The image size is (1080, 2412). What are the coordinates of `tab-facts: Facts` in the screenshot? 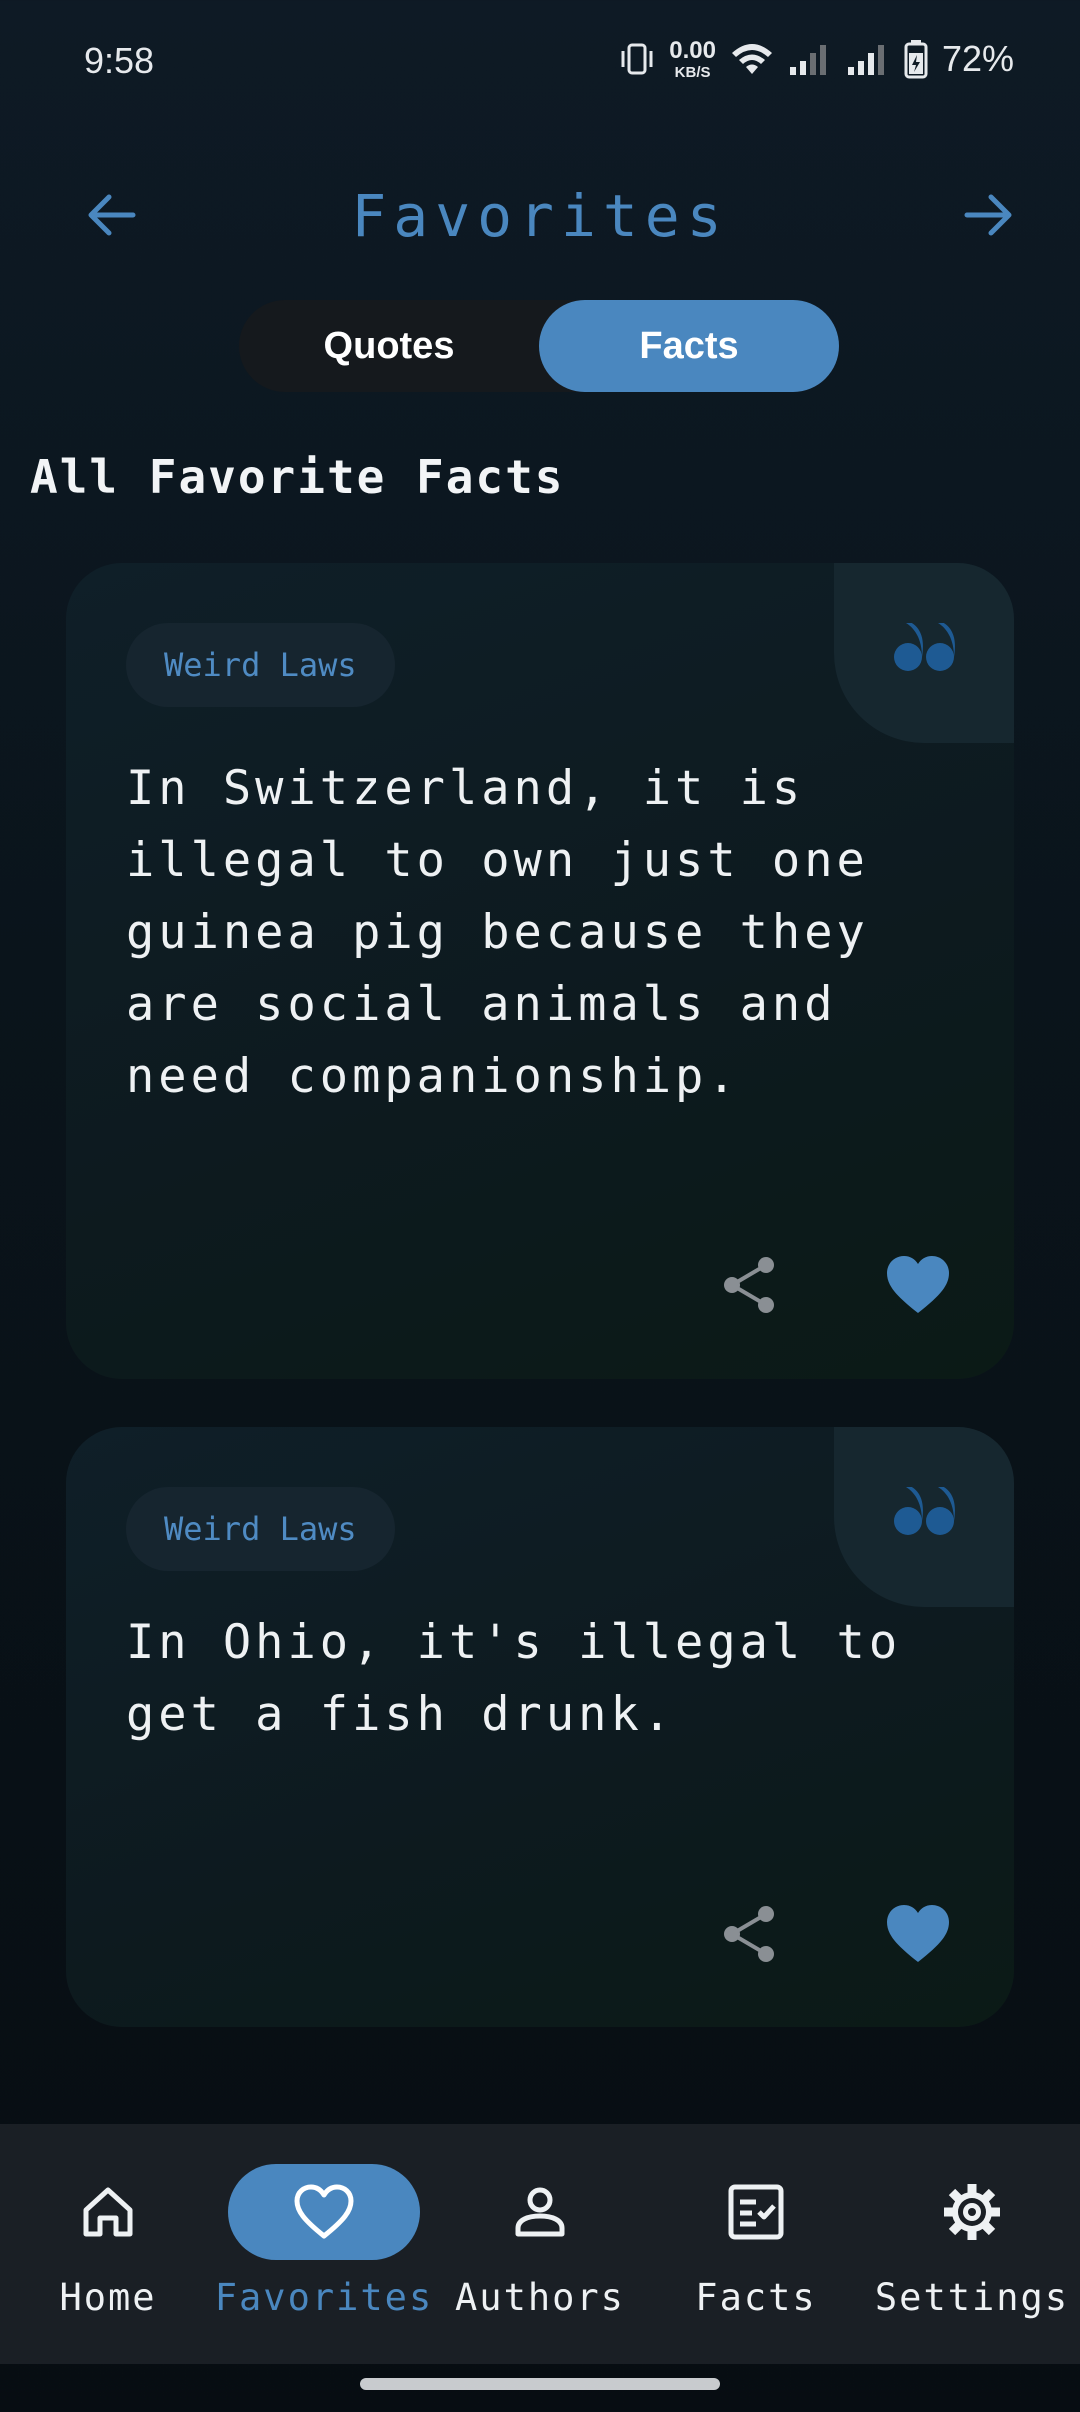 It's located at (689, 346).